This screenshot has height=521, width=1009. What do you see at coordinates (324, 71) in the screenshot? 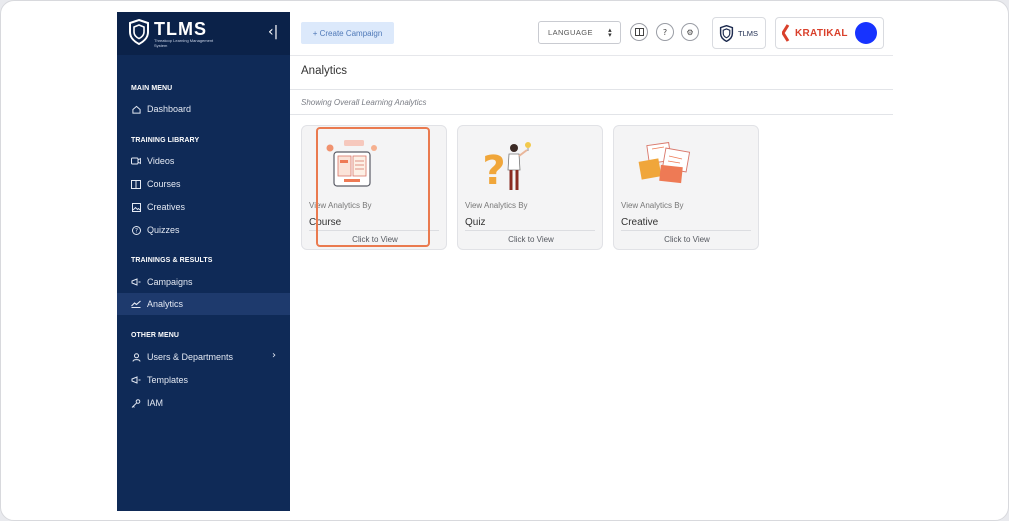
I see `page-title: Analytics` at bounding box center [324, 71].